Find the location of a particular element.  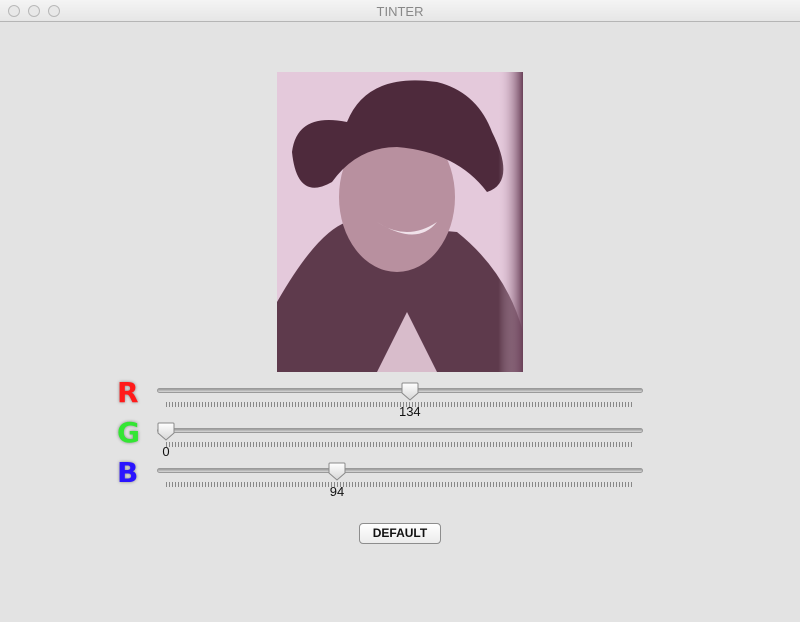

red-label: R is located at coordinates (128, 392).